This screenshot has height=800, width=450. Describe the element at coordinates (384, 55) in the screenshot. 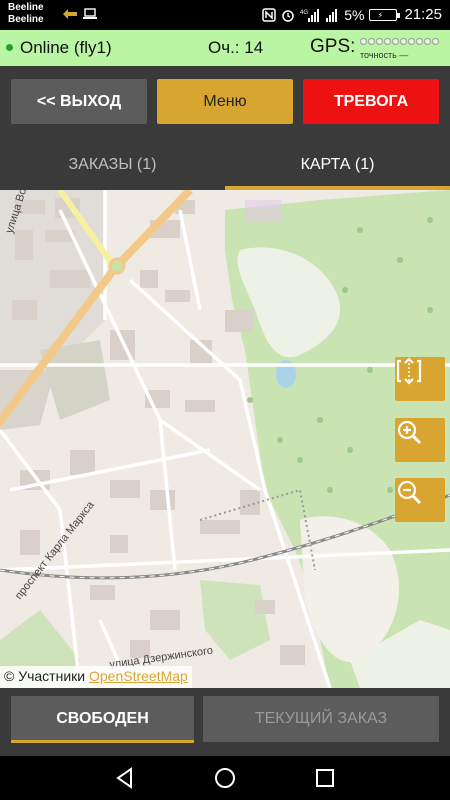

I see `gps-accuracy: точность —` at that location.